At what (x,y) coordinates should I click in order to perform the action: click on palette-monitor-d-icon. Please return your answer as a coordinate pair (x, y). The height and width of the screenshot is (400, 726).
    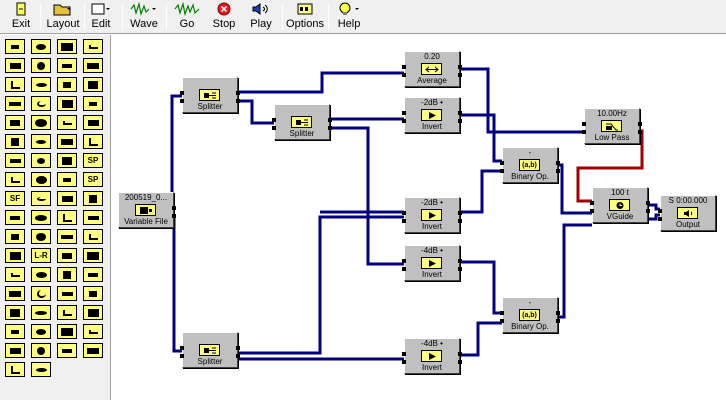
    Looking at the image, I should click on (41, 236).